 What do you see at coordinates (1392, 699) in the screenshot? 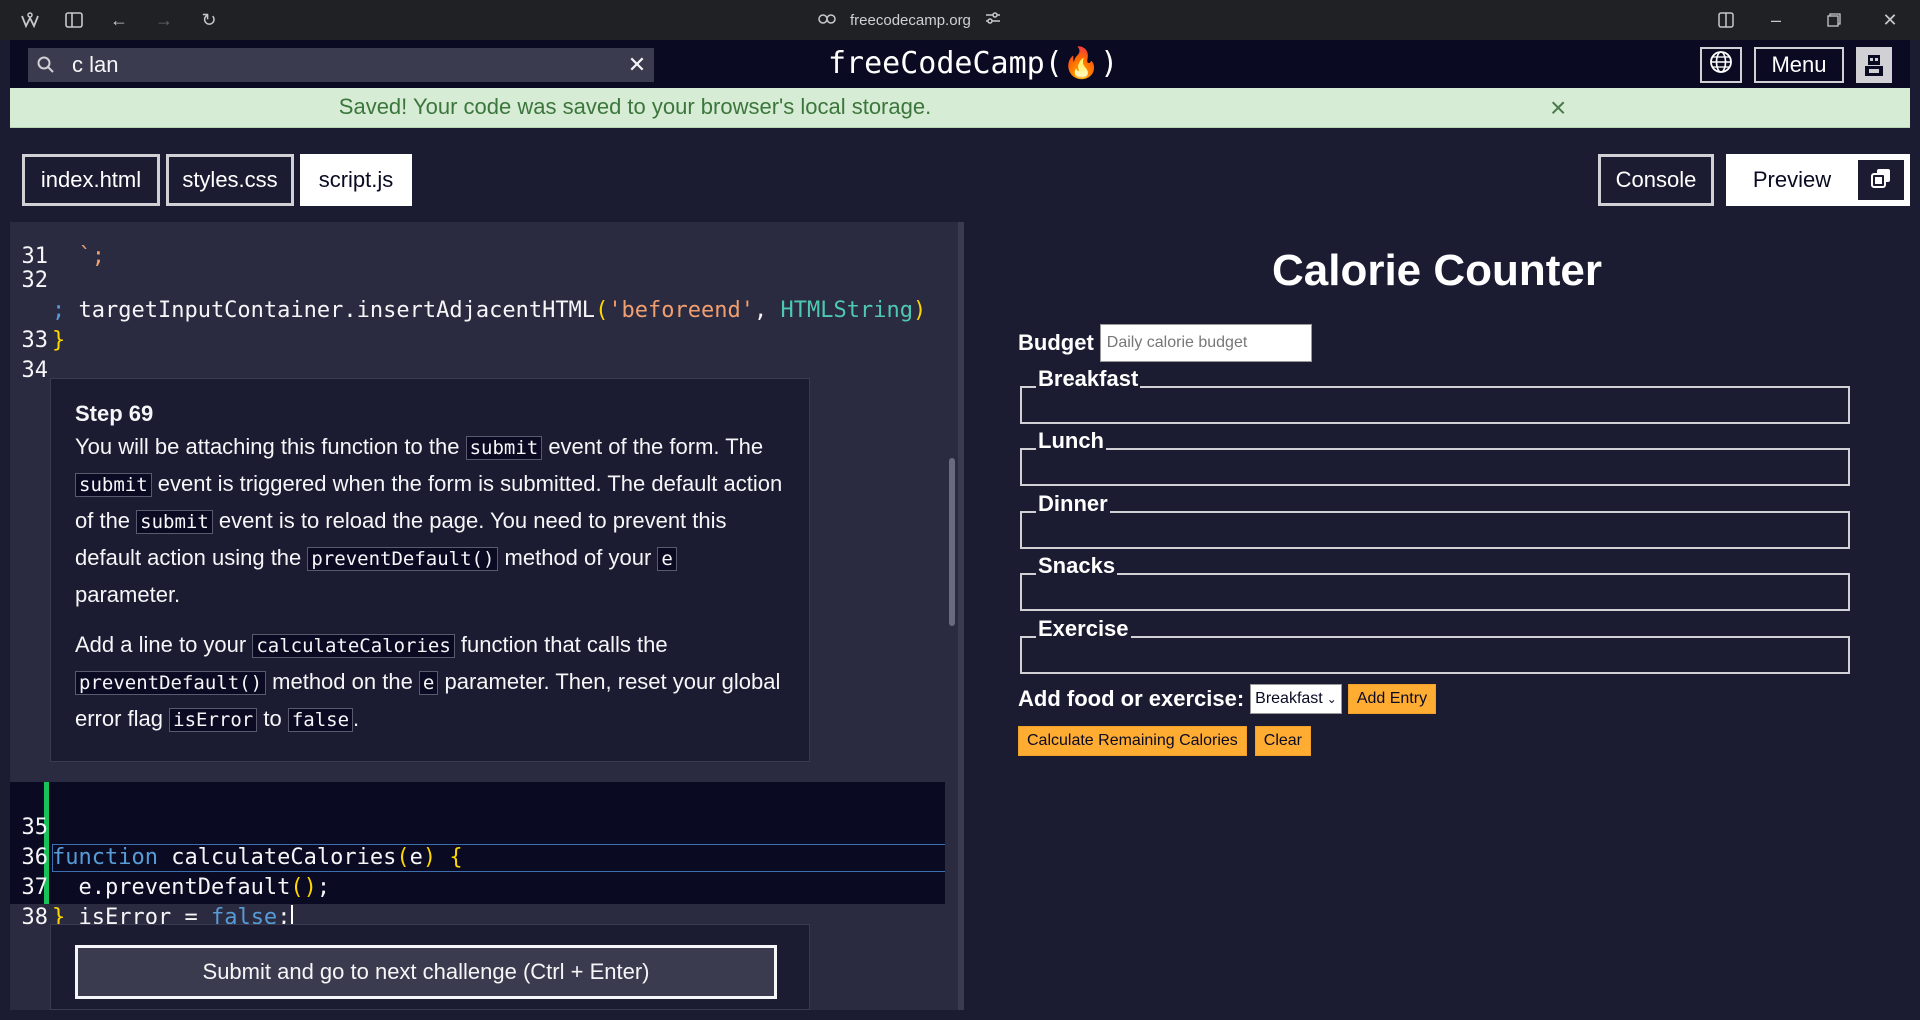
I see `add-entry-button: Add Entry` at bounding box center [1392, 699].